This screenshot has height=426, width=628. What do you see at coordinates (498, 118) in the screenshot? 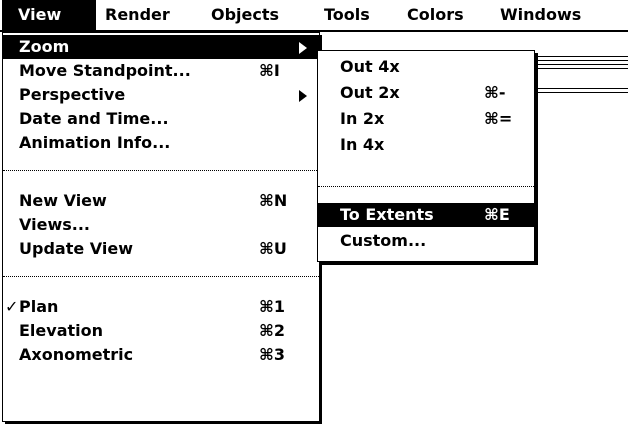
I see `shortcut-label: ⌘=` at bounding box center [498, 118].